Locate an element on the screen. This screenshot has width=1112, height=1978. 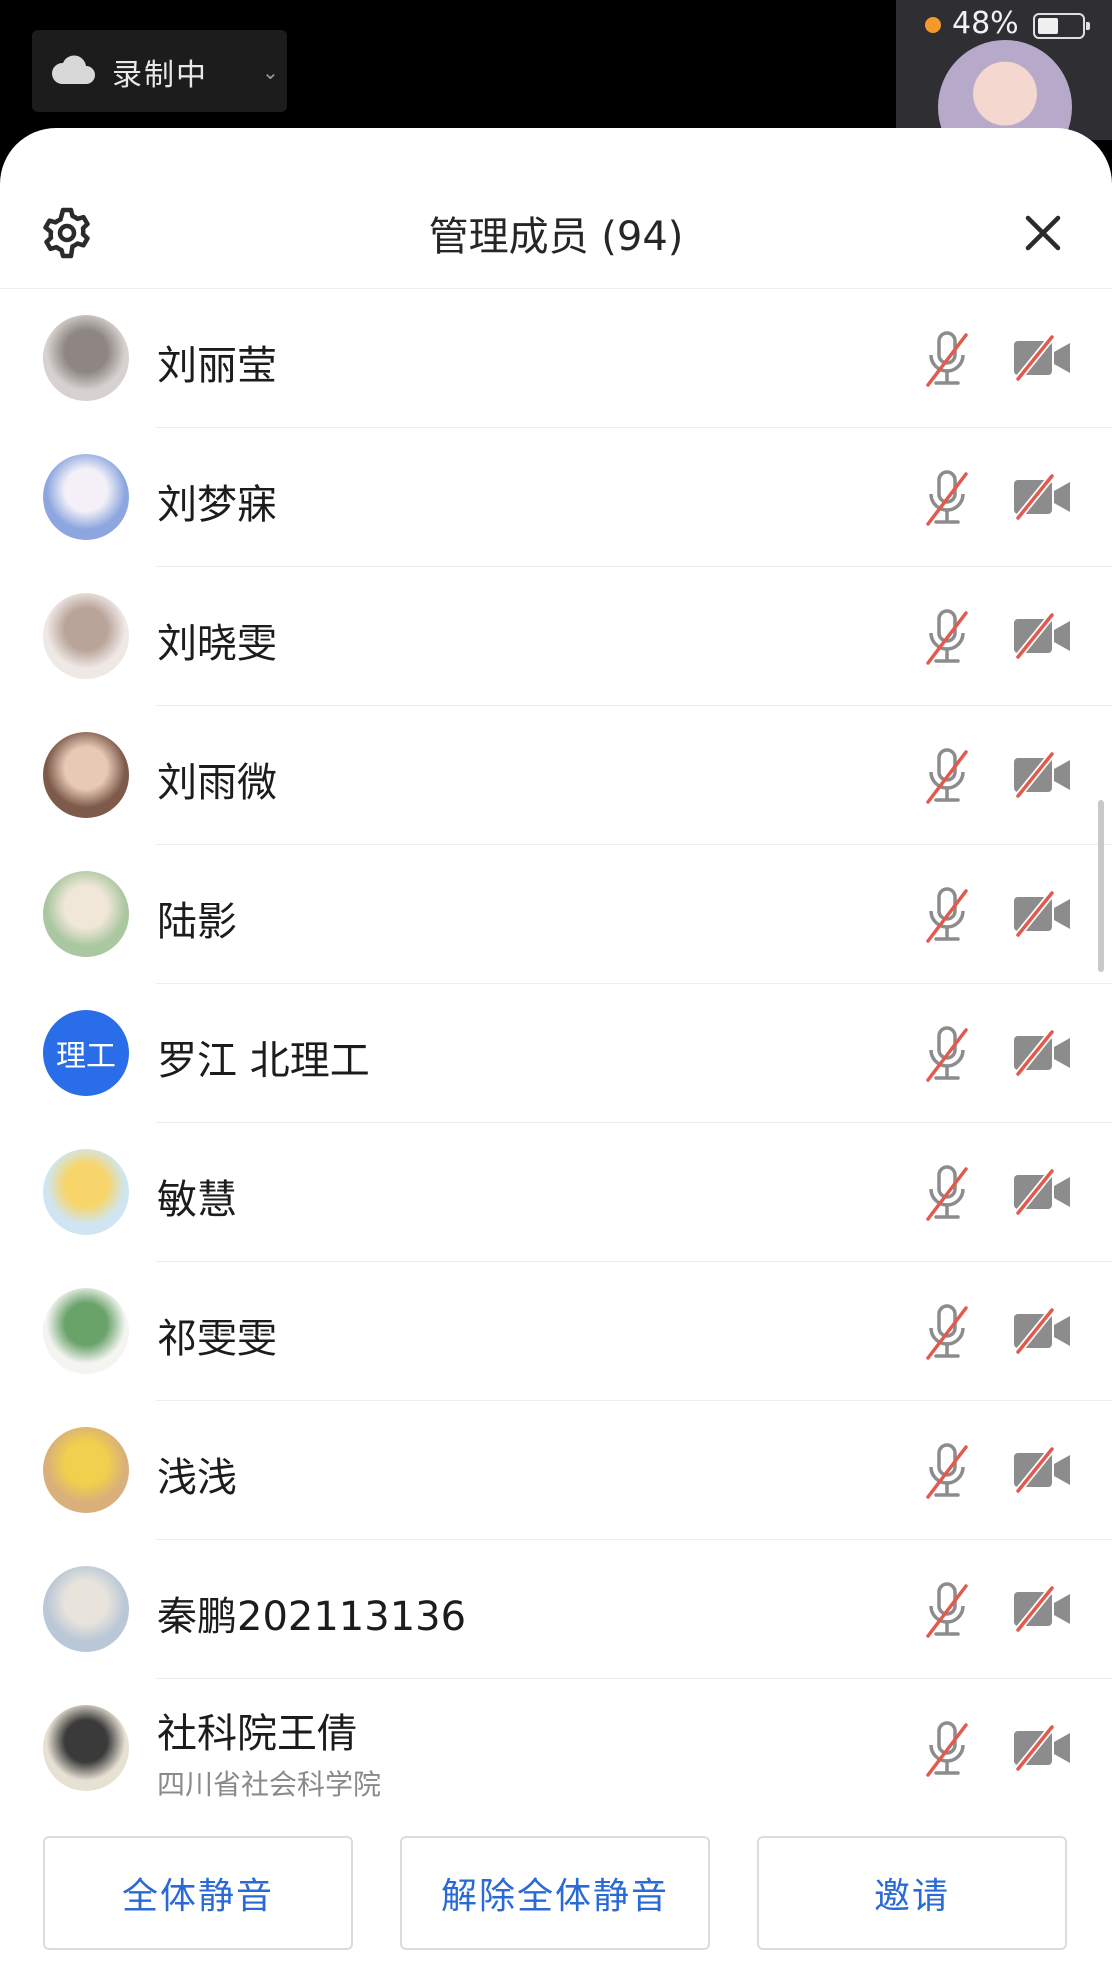
recording-label: 录制中 is located at coordinates (160, 75).